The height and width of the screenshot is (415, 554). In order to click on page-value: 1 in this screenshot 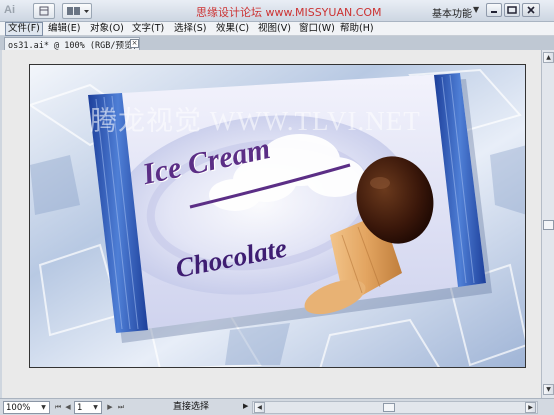, I will do `click(80, 408)`.